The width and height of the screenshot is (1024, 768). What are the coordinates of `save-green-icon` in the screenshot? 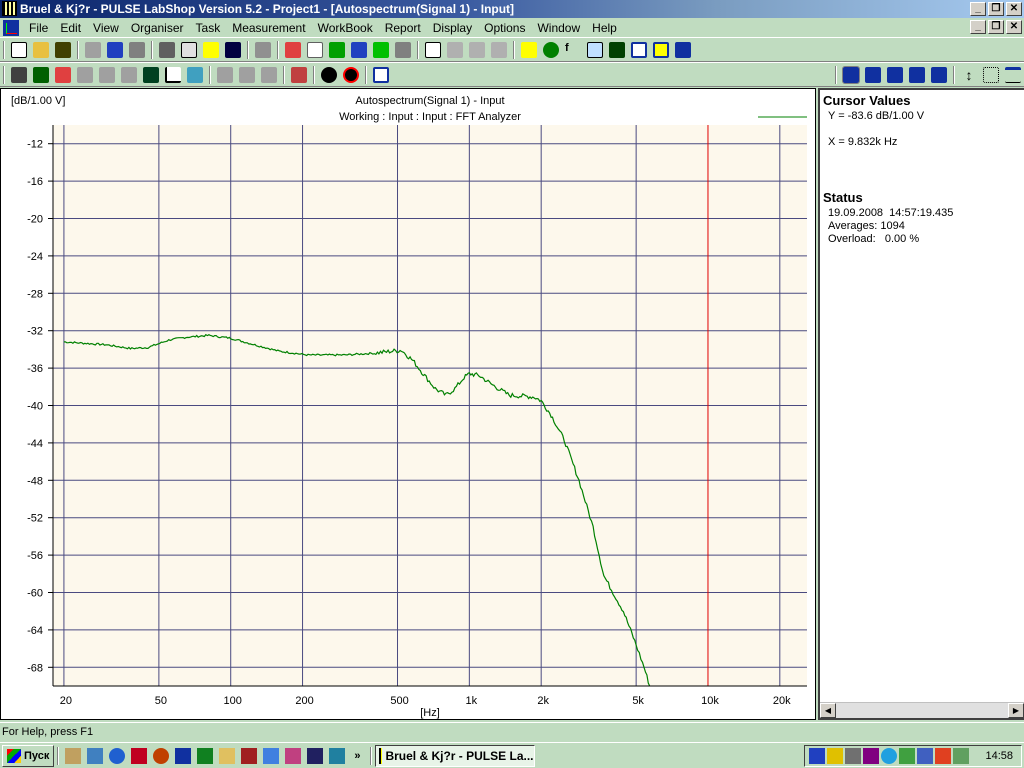 It's located at (337, 49).